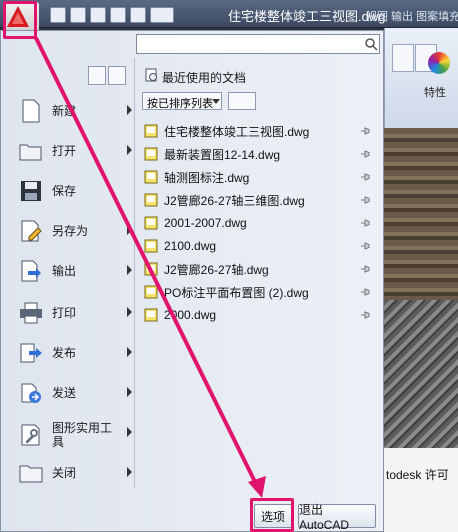 The width and height of the screenshot is (458, 532). What do you see at coordinates (258, 44) in the screenshot?
I see `search-input` at bounding box center [258, 44].